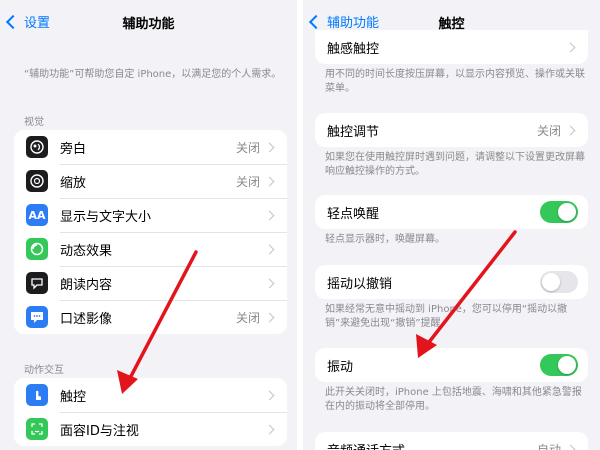 The image size is (600, 450). Describe the element at coordinates (353, 132) in the screenshot. I see `row-label: 触控调节` at that location.